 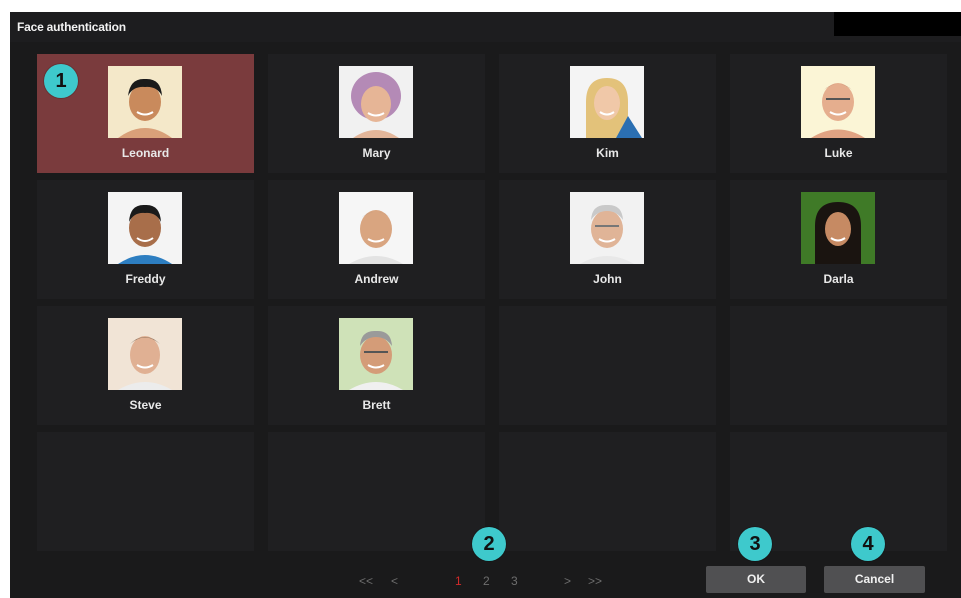 I want to click on user-tile-andrew: Andrew, so click(x=376, y=239).